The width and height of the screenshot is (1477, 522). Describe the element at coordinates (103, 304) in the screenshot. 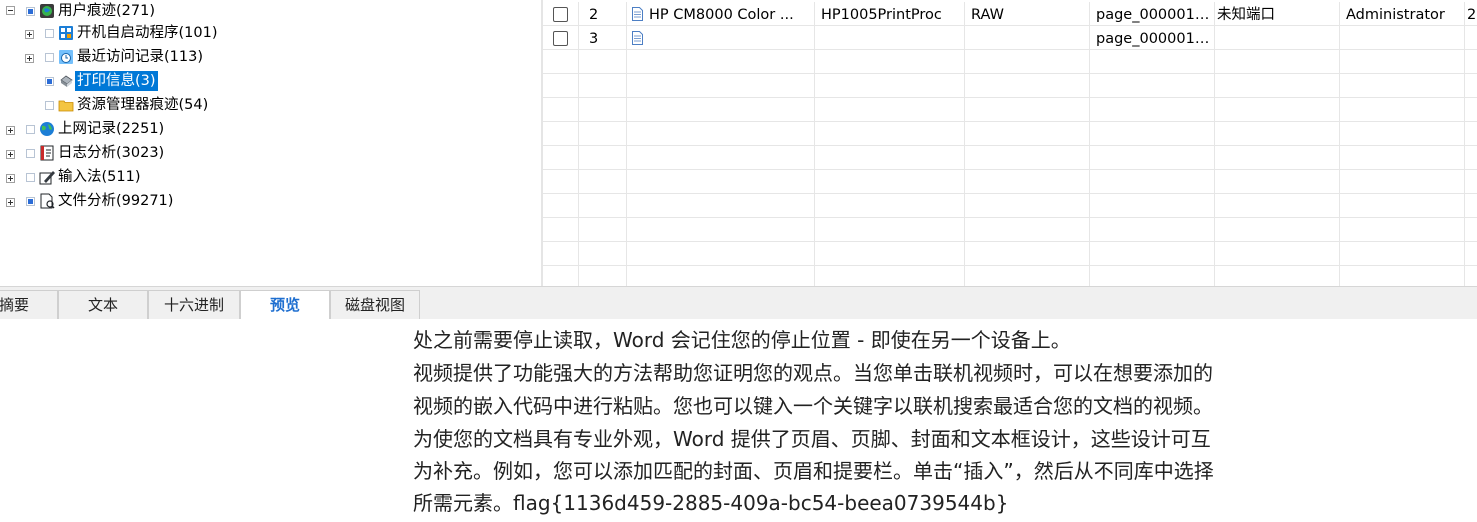

I see `tab-text: 文本` at that location.